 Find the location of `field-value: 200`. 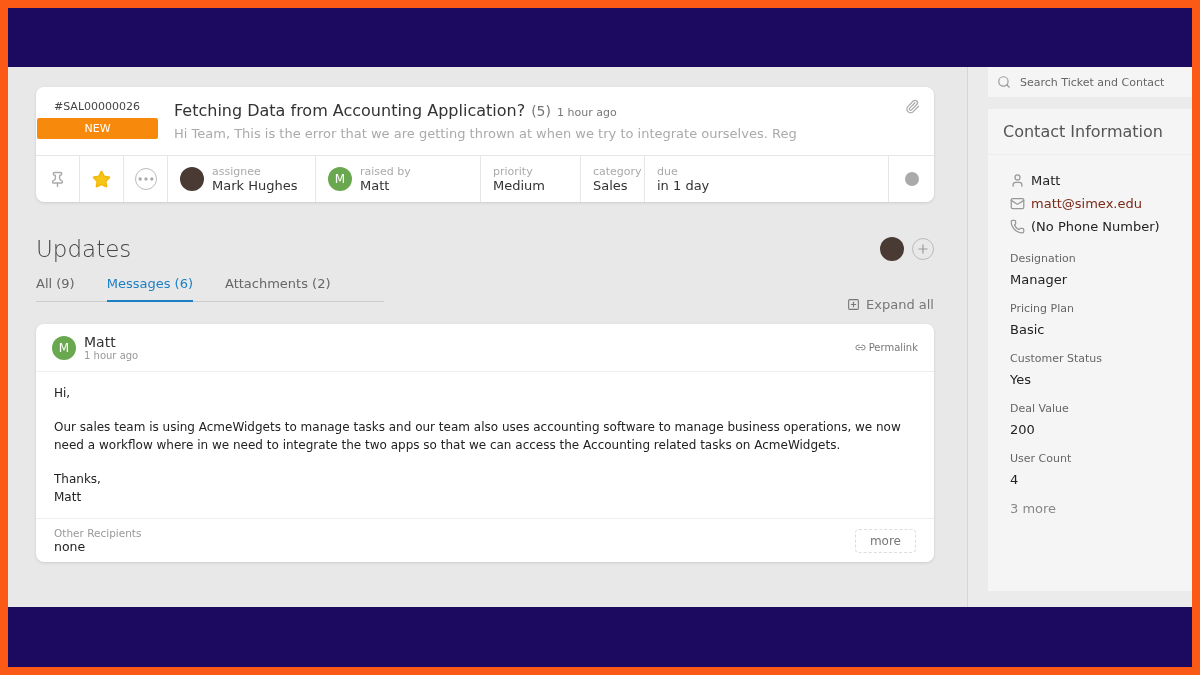

field-value: 200 is located at coordinates (1023, 429).